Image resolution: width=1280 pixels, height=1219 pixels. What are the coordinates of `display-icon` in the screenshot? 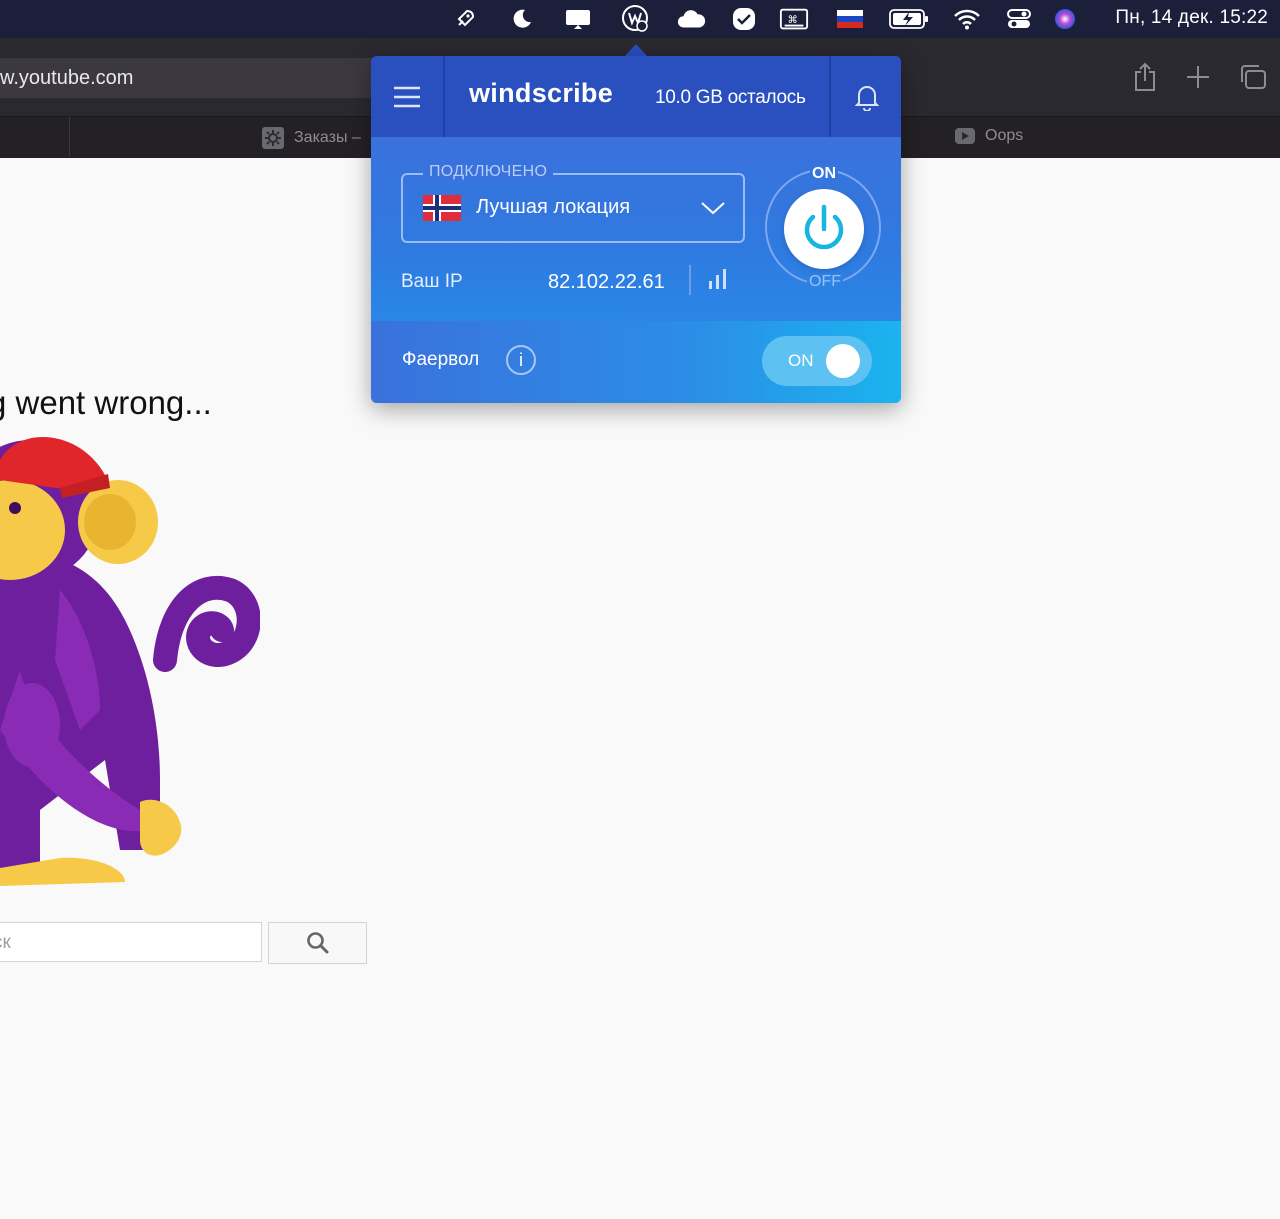 It's located at (578, 19).